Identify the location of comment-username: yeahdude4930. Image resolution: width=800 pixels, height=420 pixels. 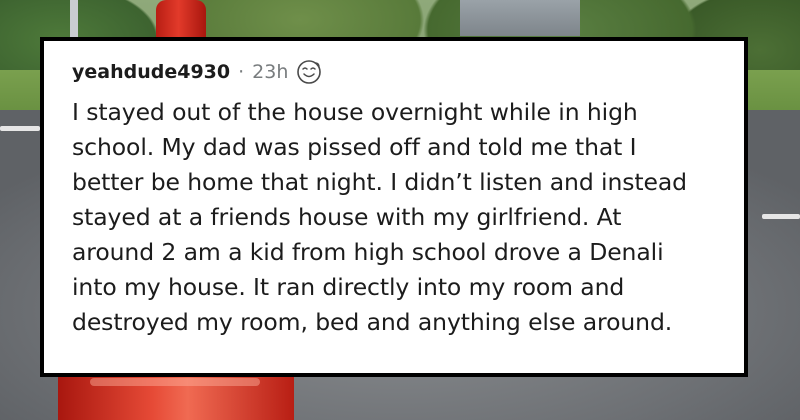
(151, 72).